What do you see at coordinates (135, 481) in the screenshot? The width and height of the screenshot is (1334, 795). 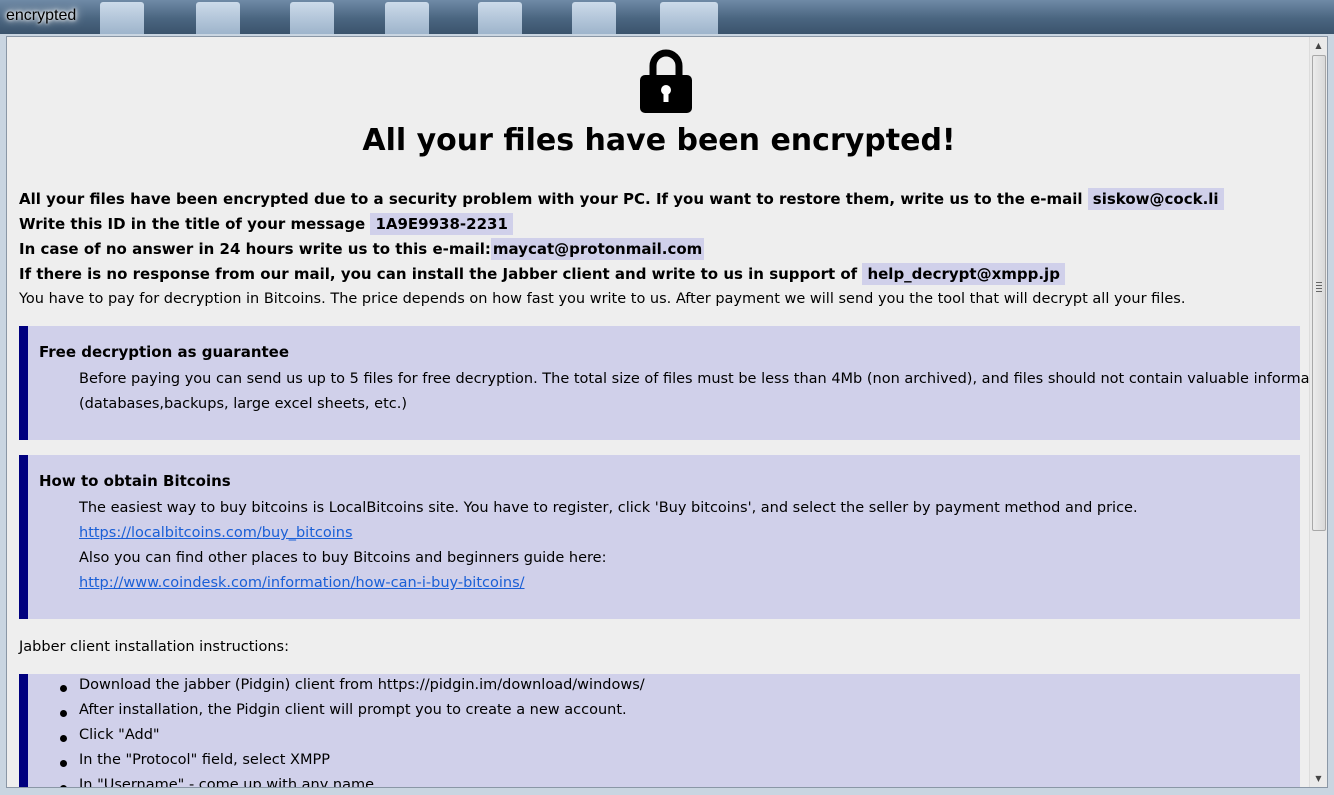 I see `box-title: How to obtain Bitcoins` at bounding box center [135, 481].